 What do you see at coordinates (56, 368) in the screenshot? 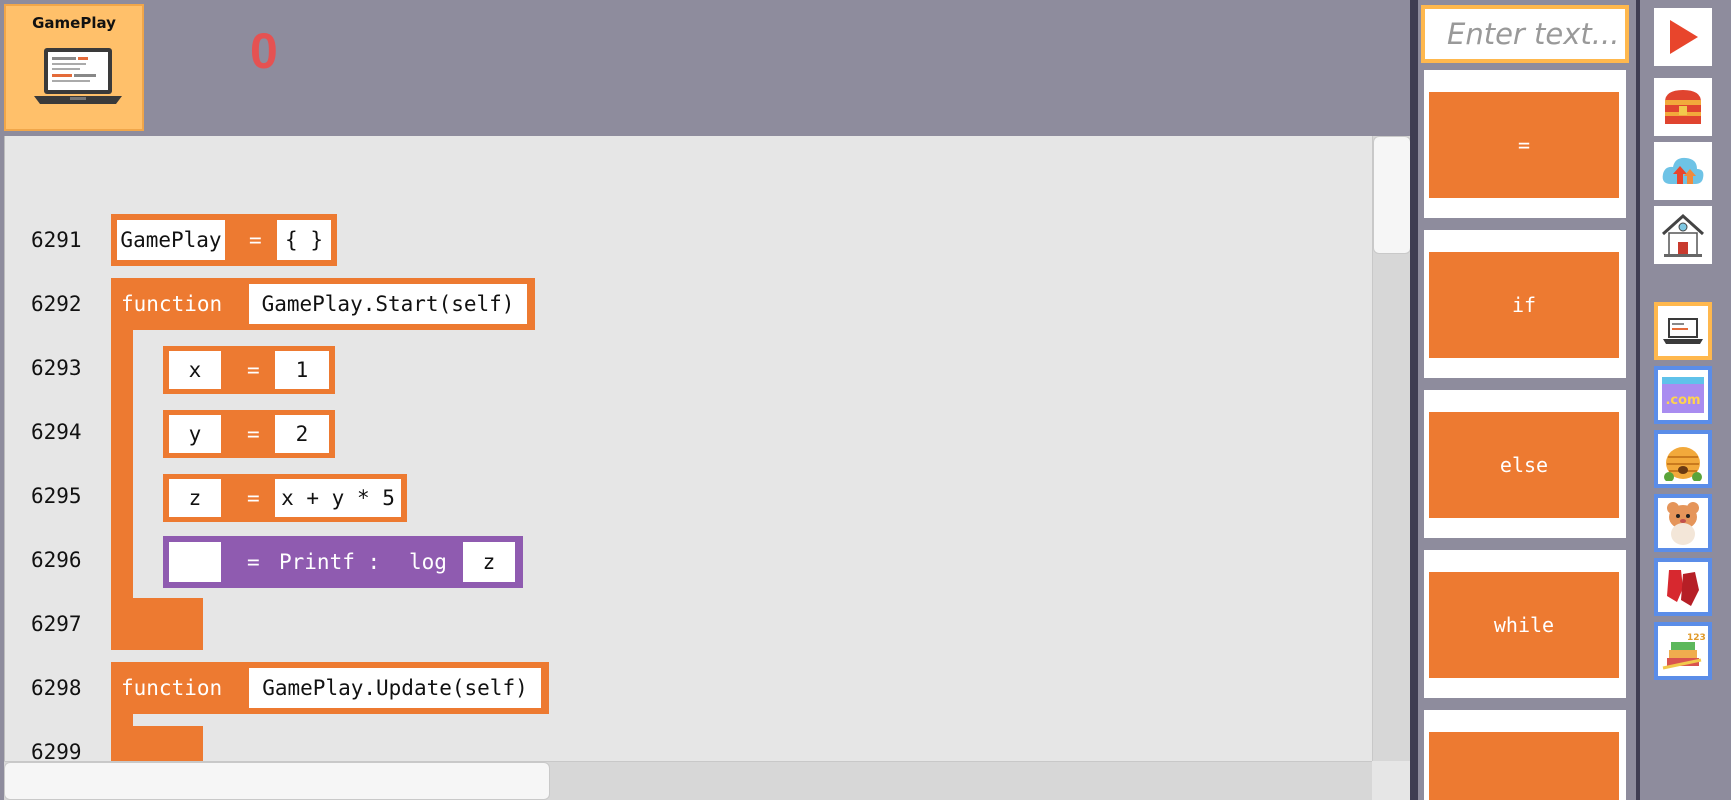
I see `line-number: 6293` at bounding box center [56, 368].